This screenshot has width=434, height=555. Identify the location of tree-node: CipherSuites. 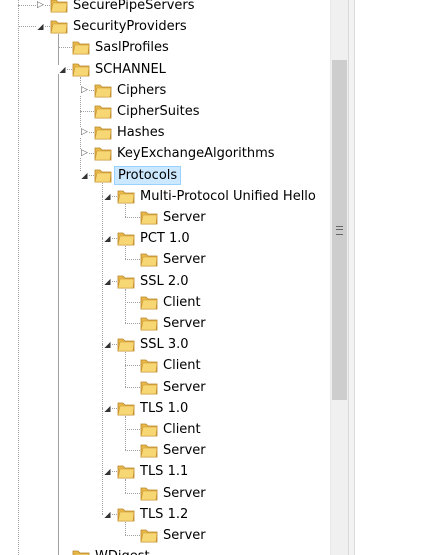
(165, 111).